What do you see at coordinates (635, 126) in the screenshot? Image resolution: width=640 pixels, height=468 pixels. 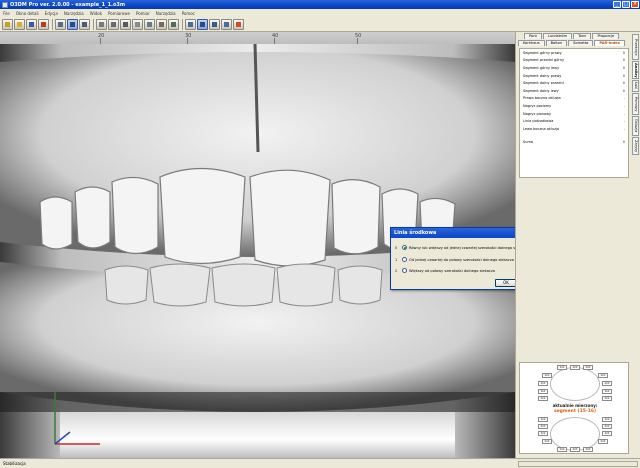 I see `side-tab-okluzja: Okluzja` at bounding box center [635, 126].